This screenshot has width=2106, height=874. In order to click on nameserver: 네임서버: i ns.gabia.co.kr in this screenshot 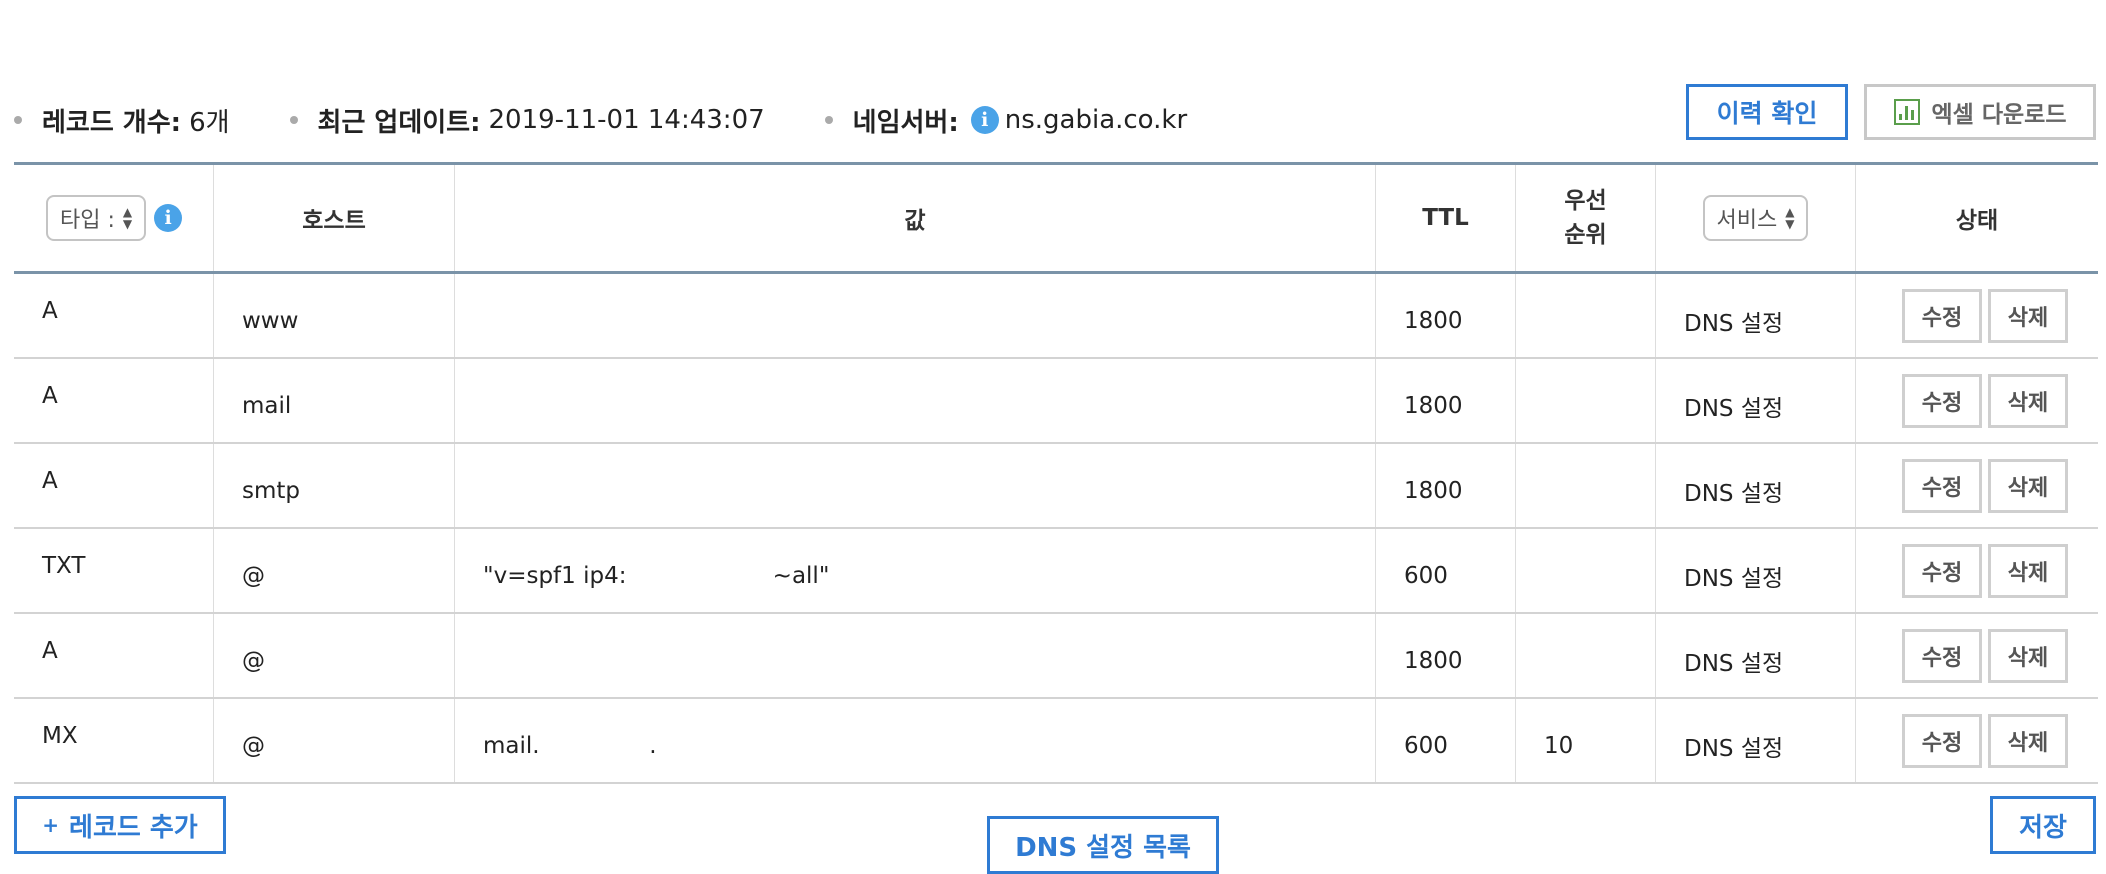, I will do `click(1006, 120)`.